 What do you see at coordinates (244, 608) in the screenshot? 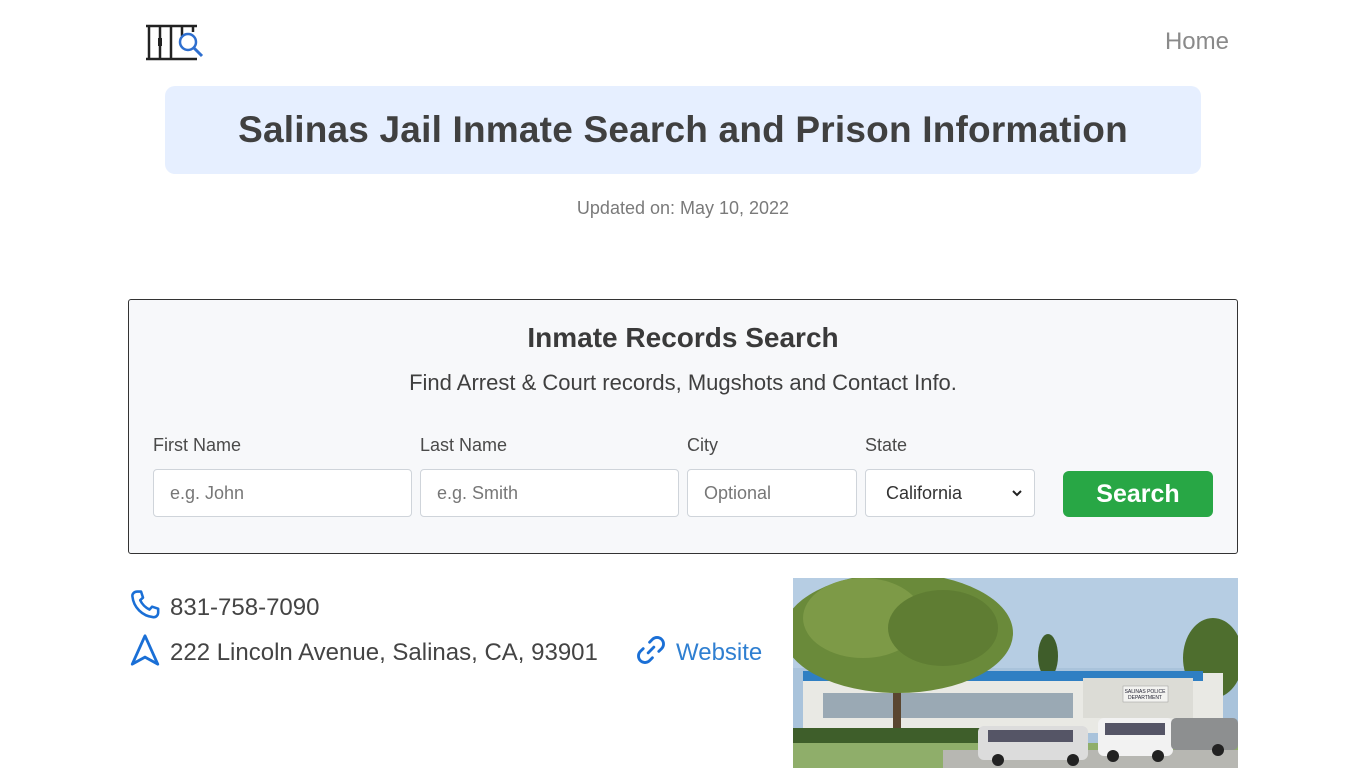
I see `phone-number: 831-758-7090` at bounding box center [244, 608].